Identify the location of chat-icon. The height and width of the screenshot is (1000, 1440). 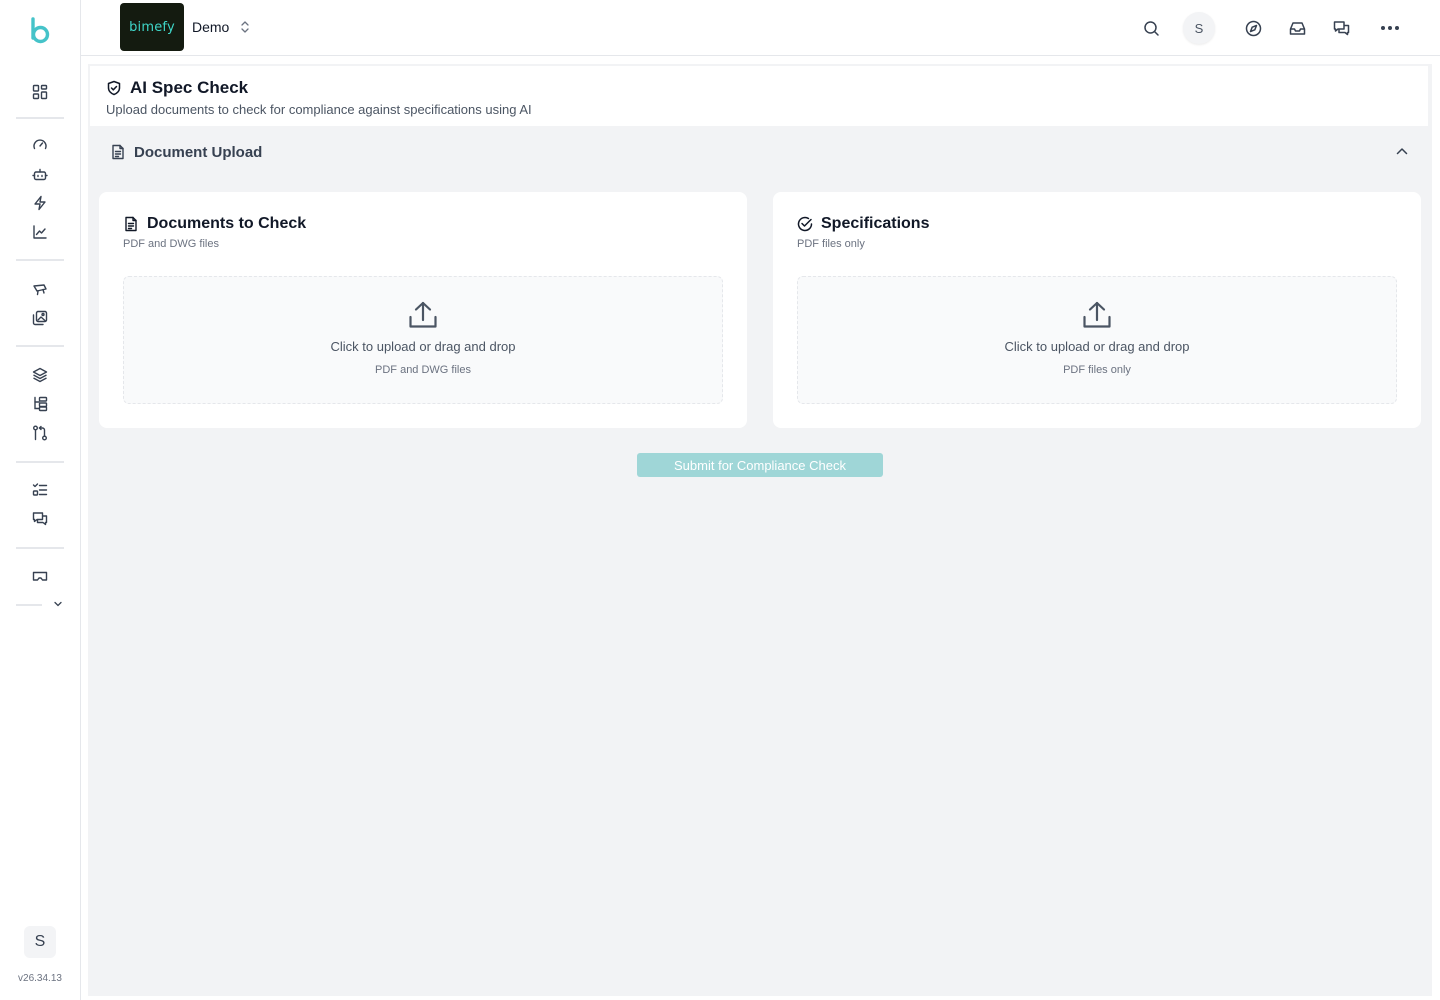
(1341, 28).